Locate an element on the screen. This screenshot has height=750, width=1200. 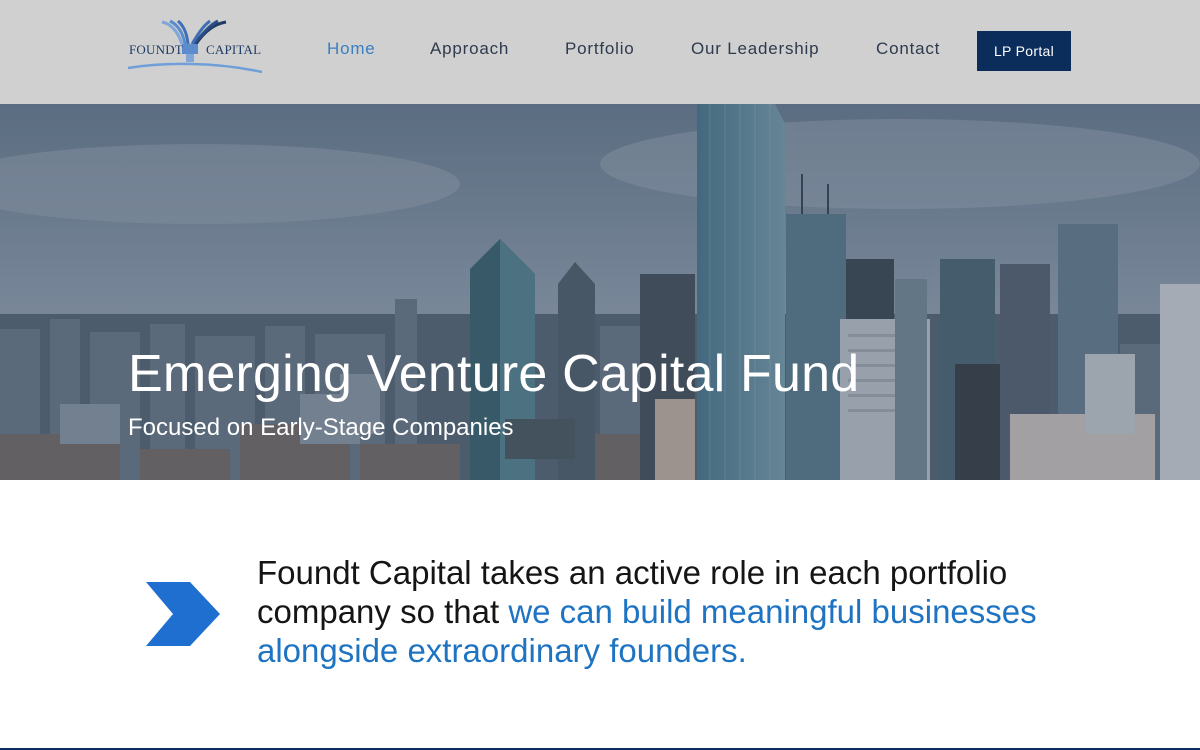
hero-title: Emerging Venture Capital Fund is located at coordinates (494, 374).